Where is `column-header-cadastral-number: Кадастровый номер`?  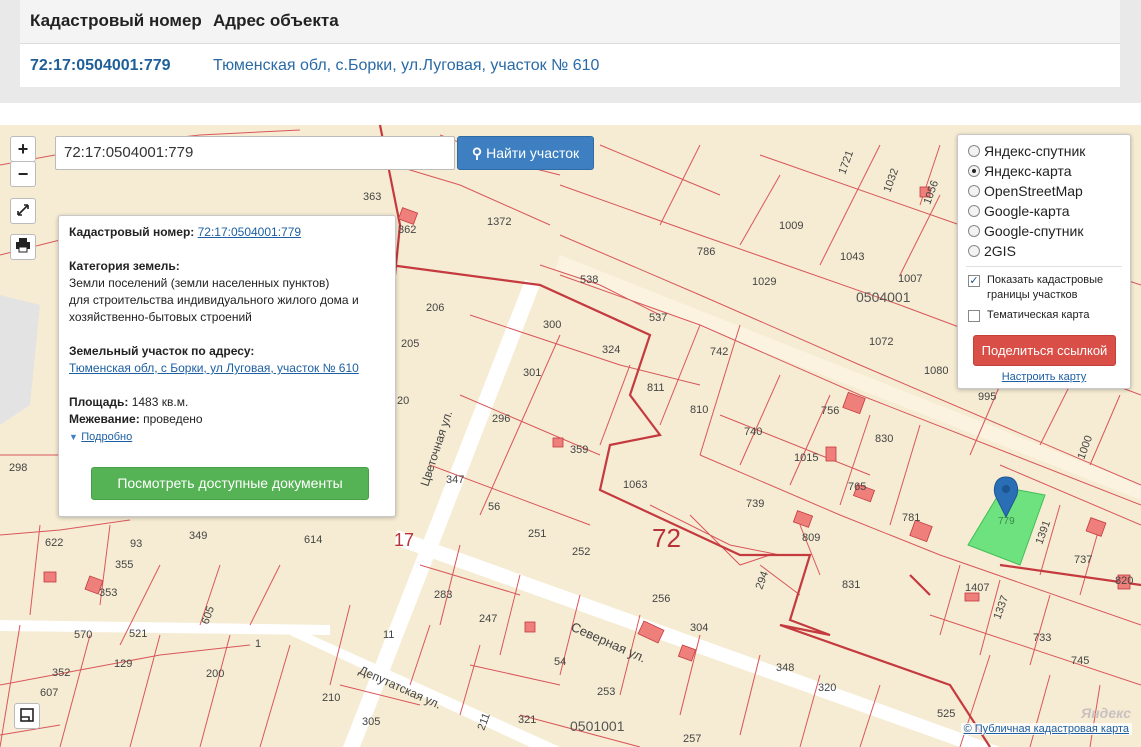 column-header-cadastral-number: Кадастровый номер is located at coordinates (116, 20).